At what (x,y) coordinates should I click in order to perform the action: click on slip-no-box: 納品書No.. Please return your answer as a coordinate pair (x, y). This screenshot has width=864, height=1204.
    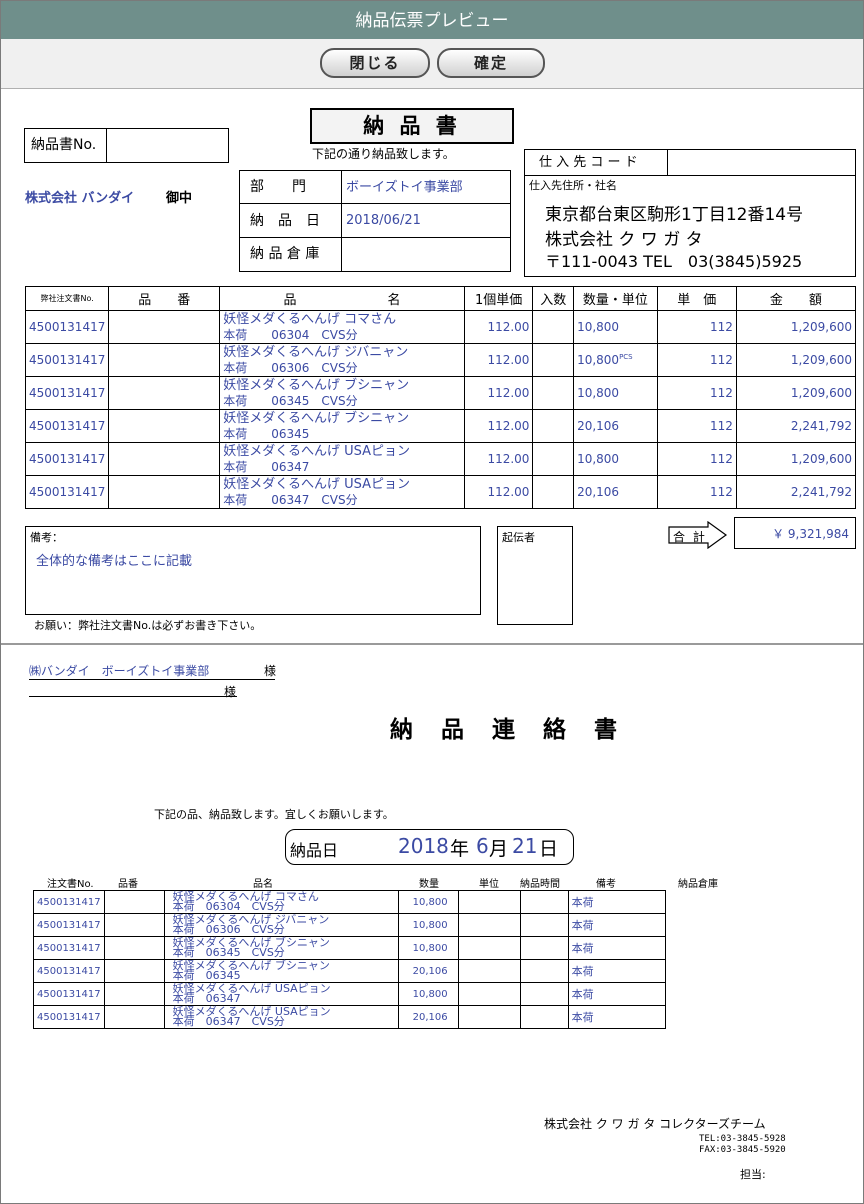
    Looking at the image, I should click on (126, 145).